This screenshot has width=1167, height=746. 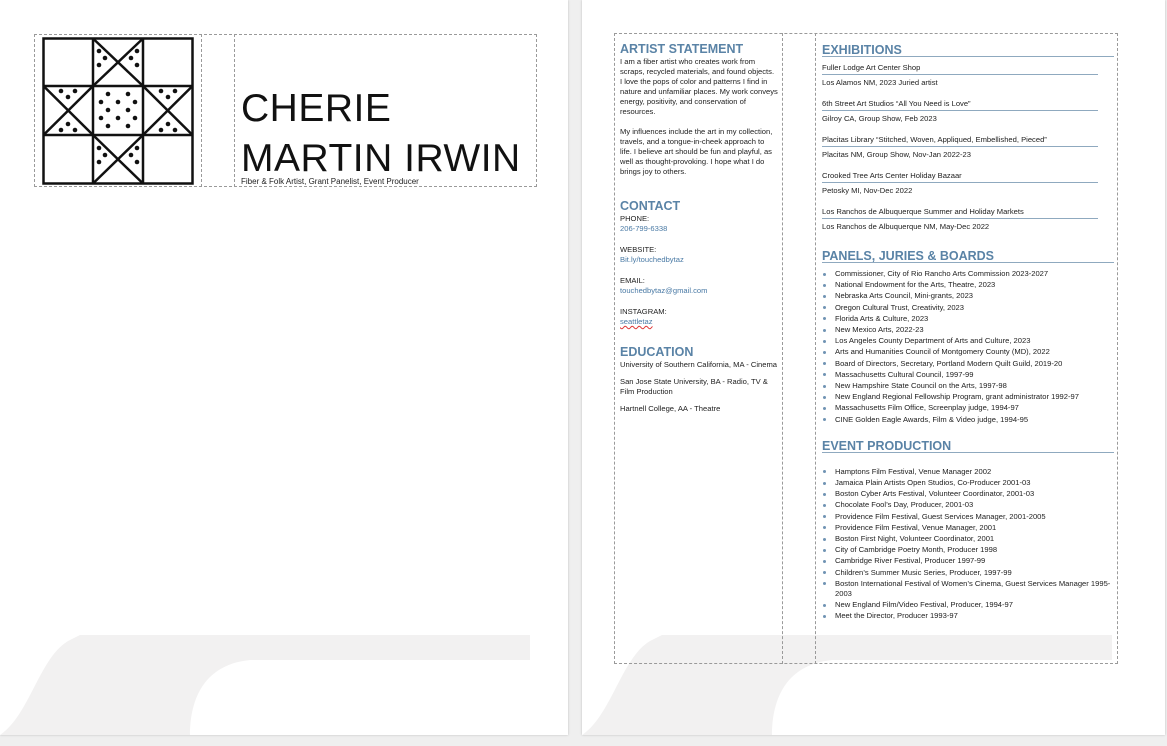 What do you see at coordinates (650, 206) in the screenshot?
I see `contact-heading: CONTACT` at bounding box center [650, 206].